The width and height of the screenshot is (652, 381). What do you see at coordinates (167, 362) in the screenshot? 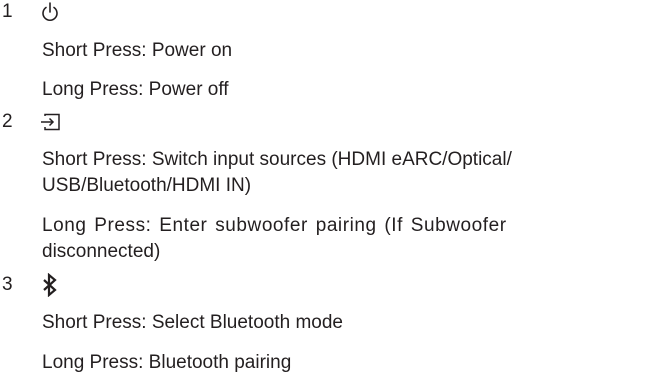
I see `item-line: Long Press: Bluetooth pairing` at bounding box center [167, 362].